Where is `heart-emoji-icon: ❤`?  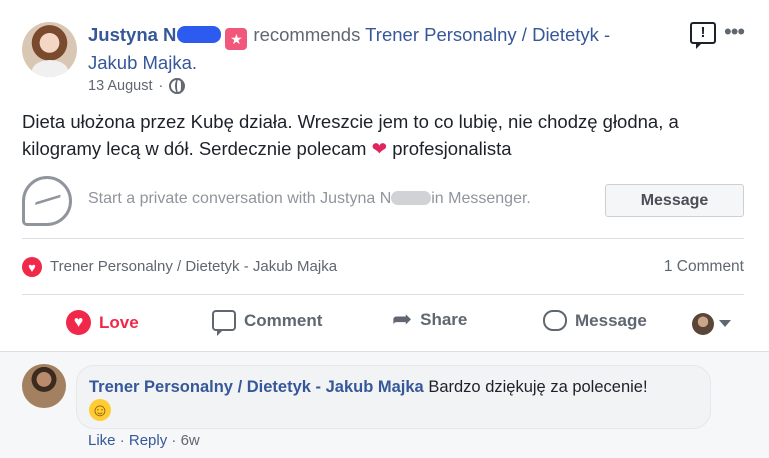
heart-emoji-icon: ❤ is located at coordinates (379, 148).